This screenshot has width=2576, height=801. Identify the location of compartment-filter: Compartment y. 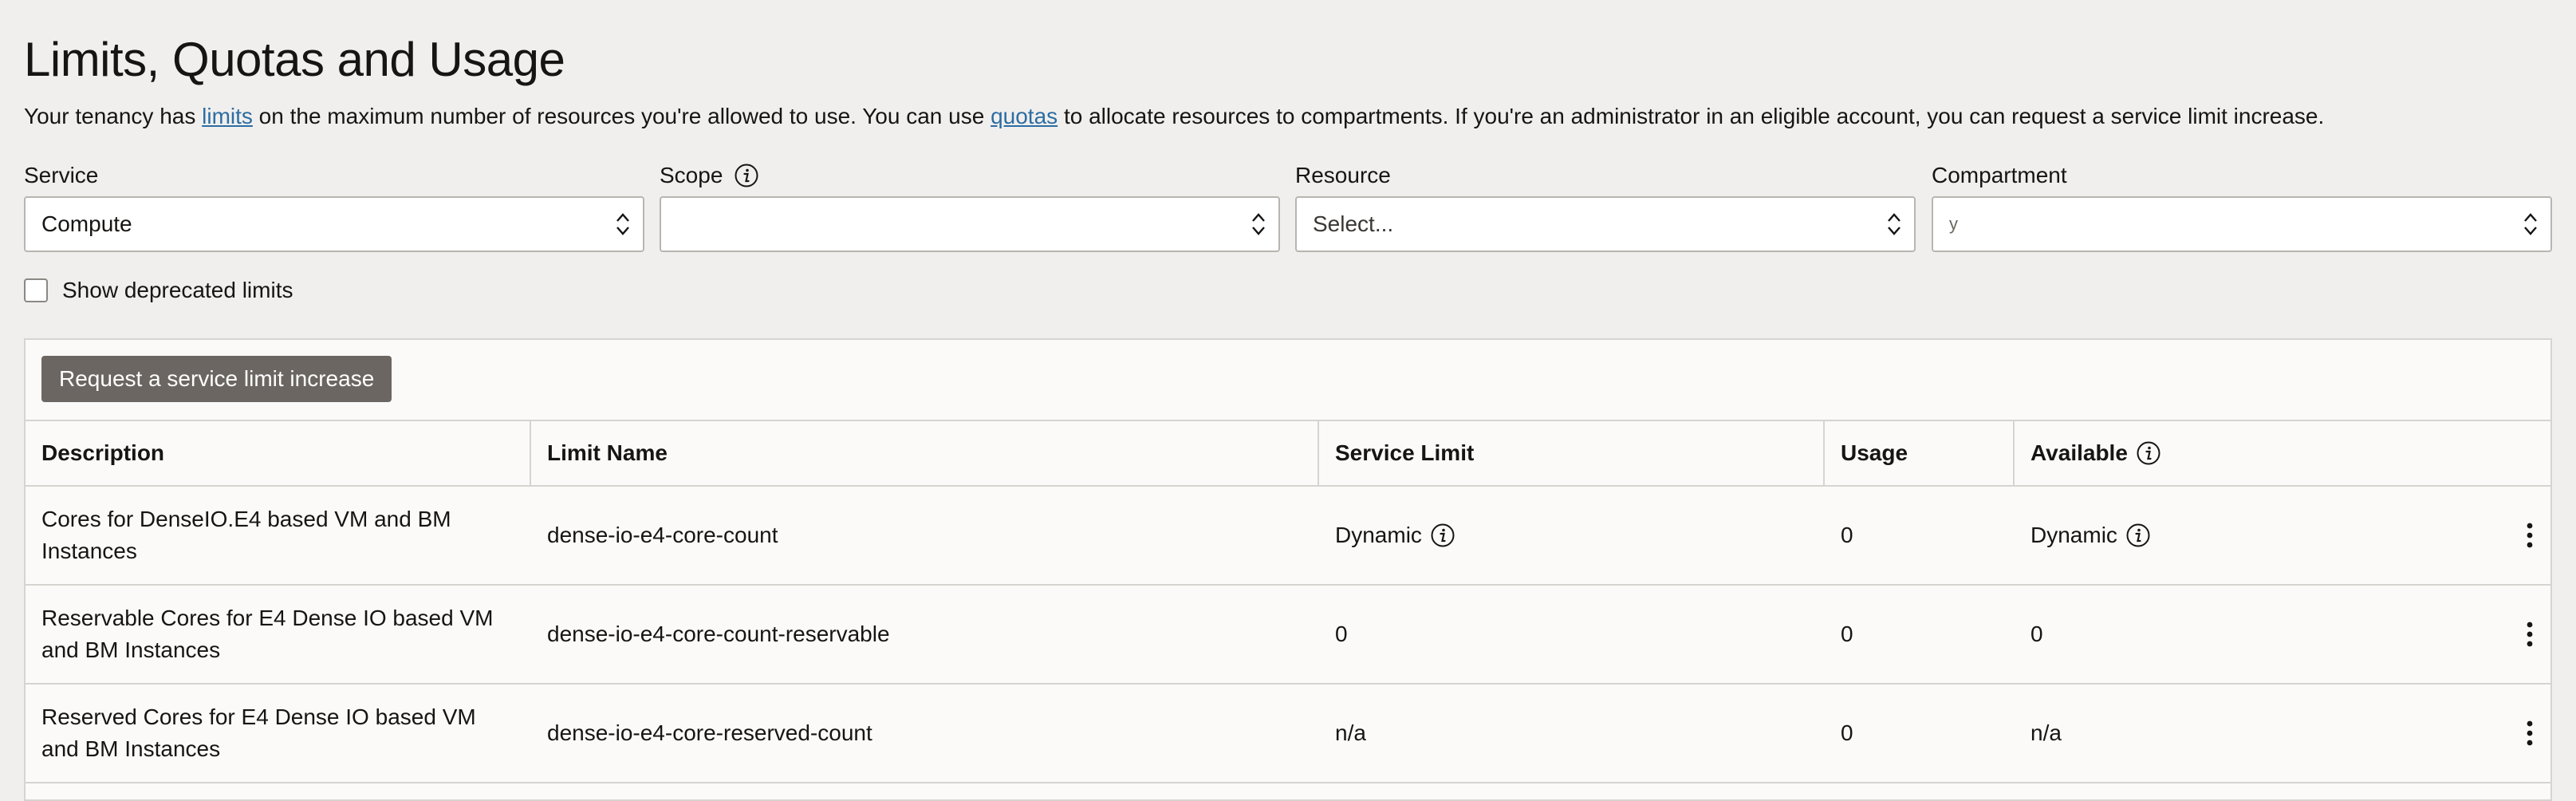
(2242, 206).